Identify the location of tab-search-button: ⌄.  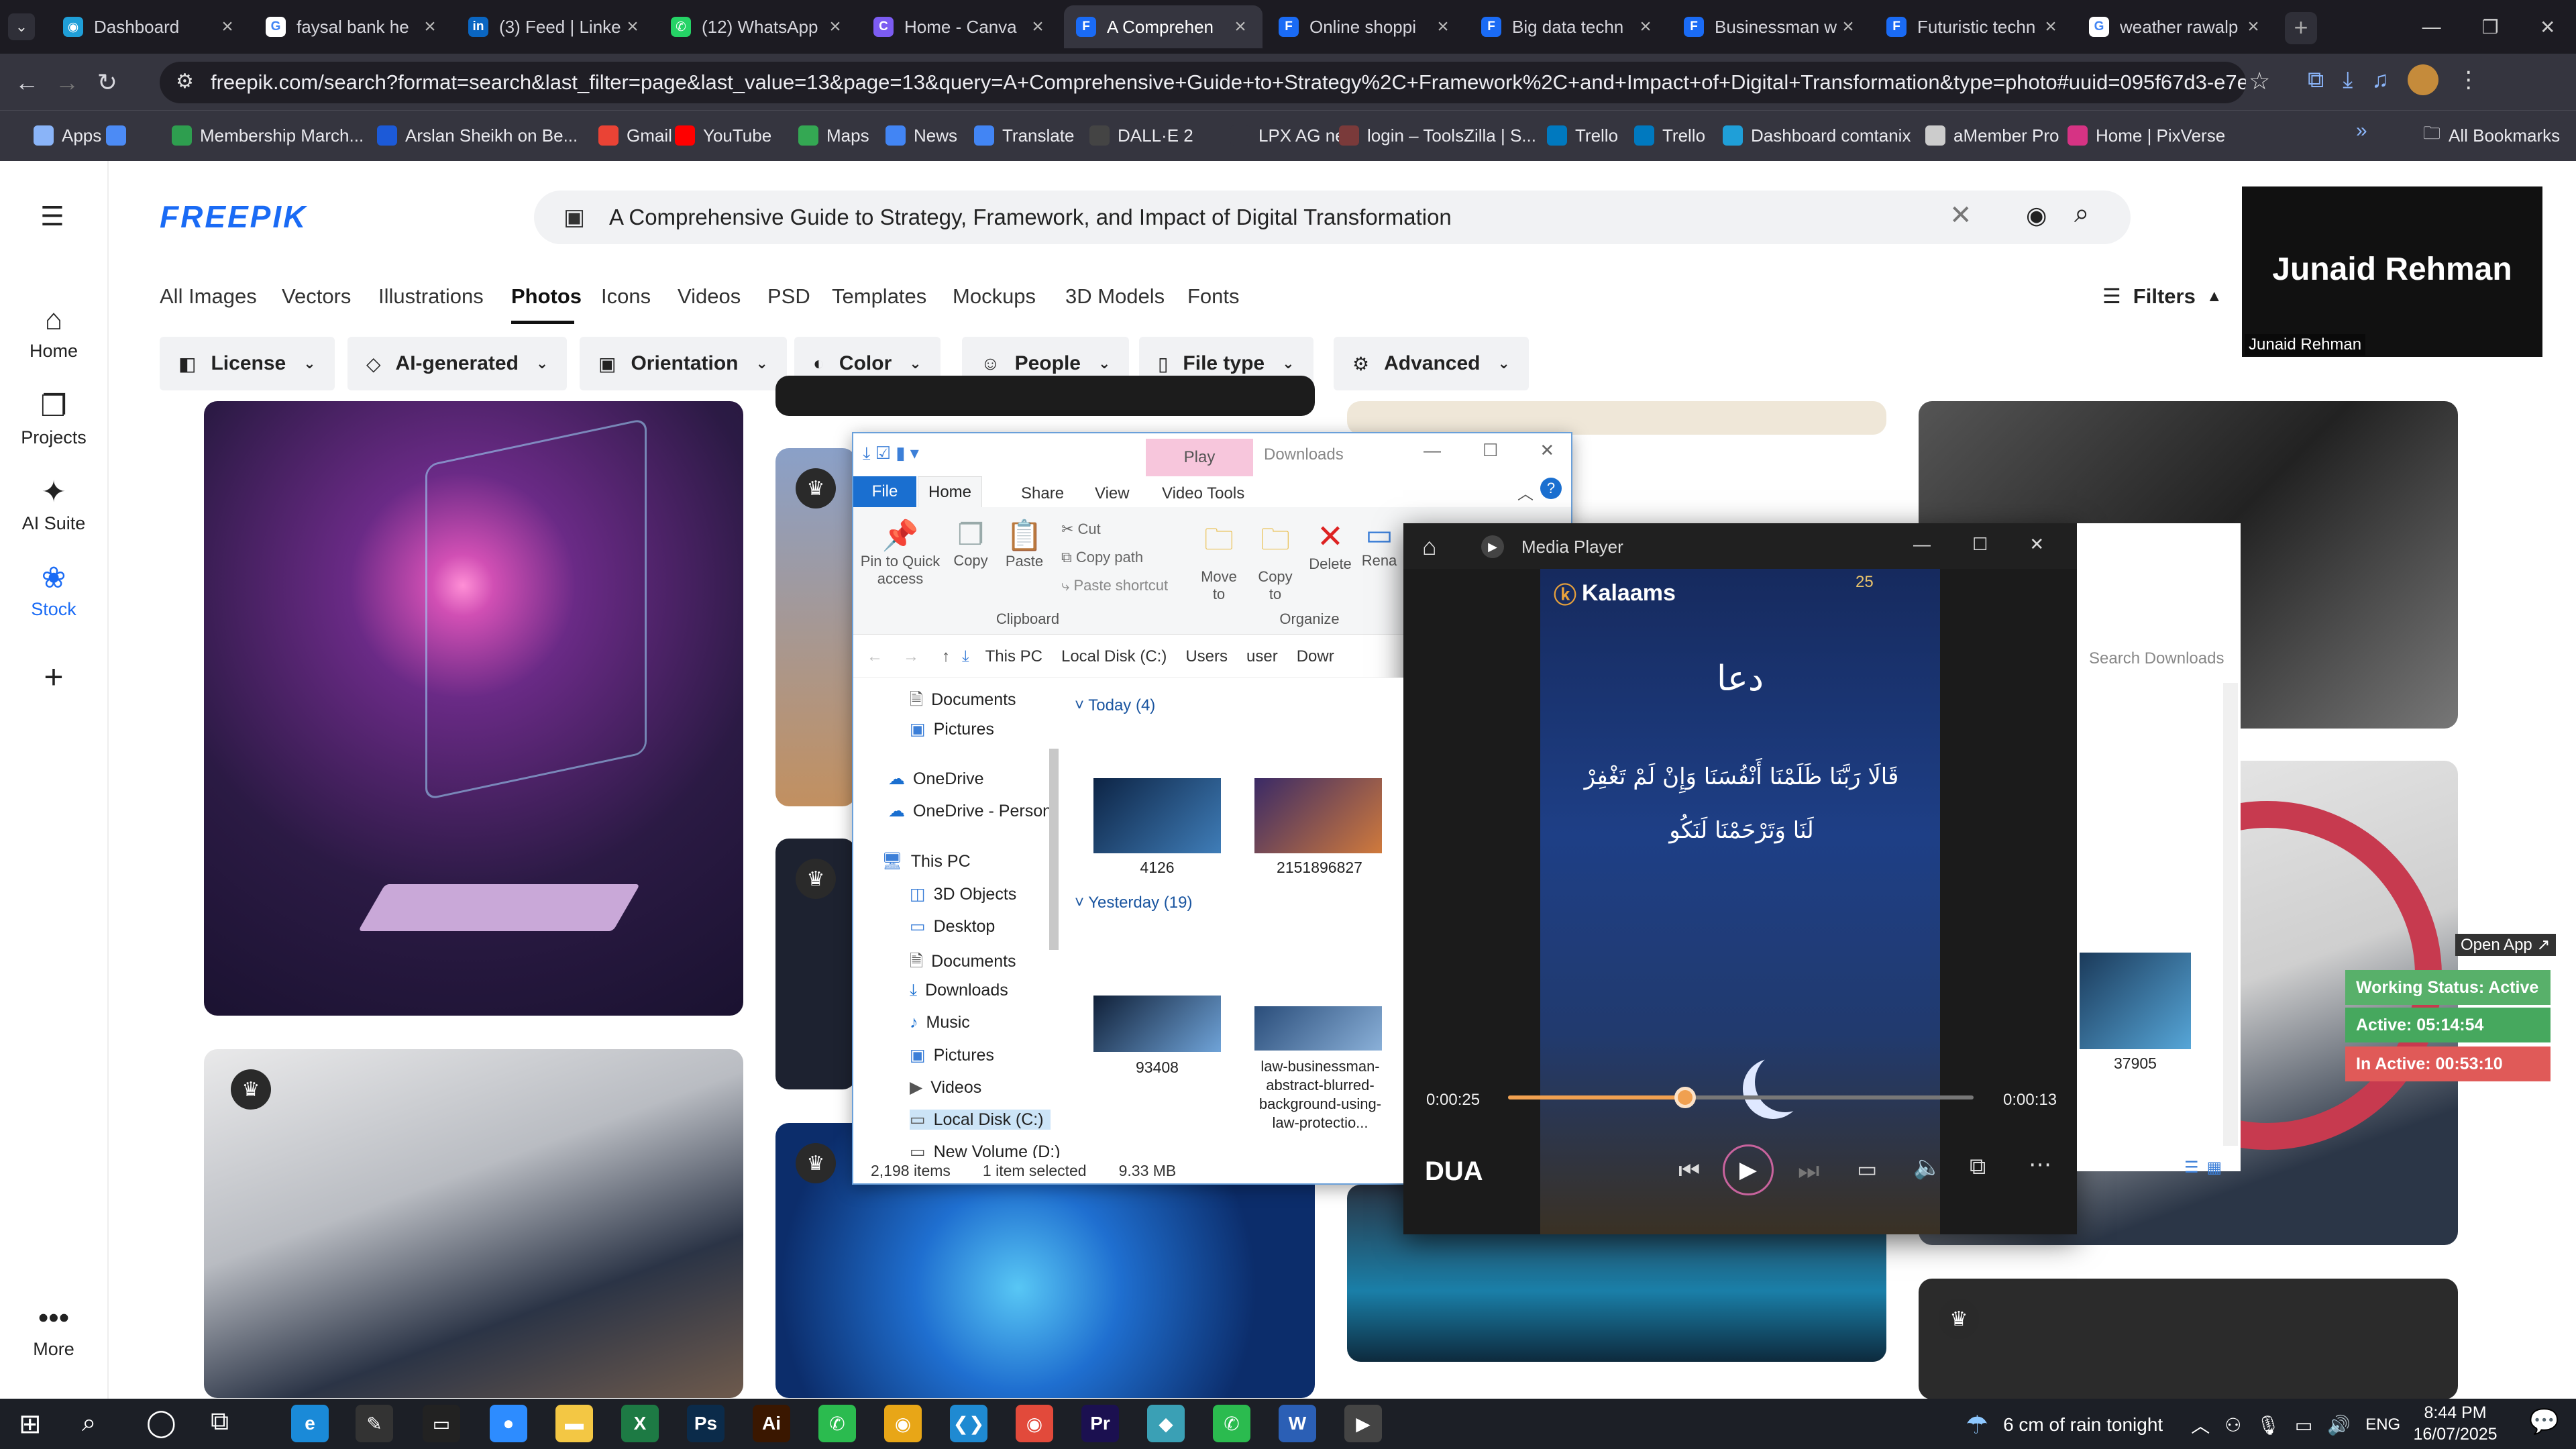
(21, 26).